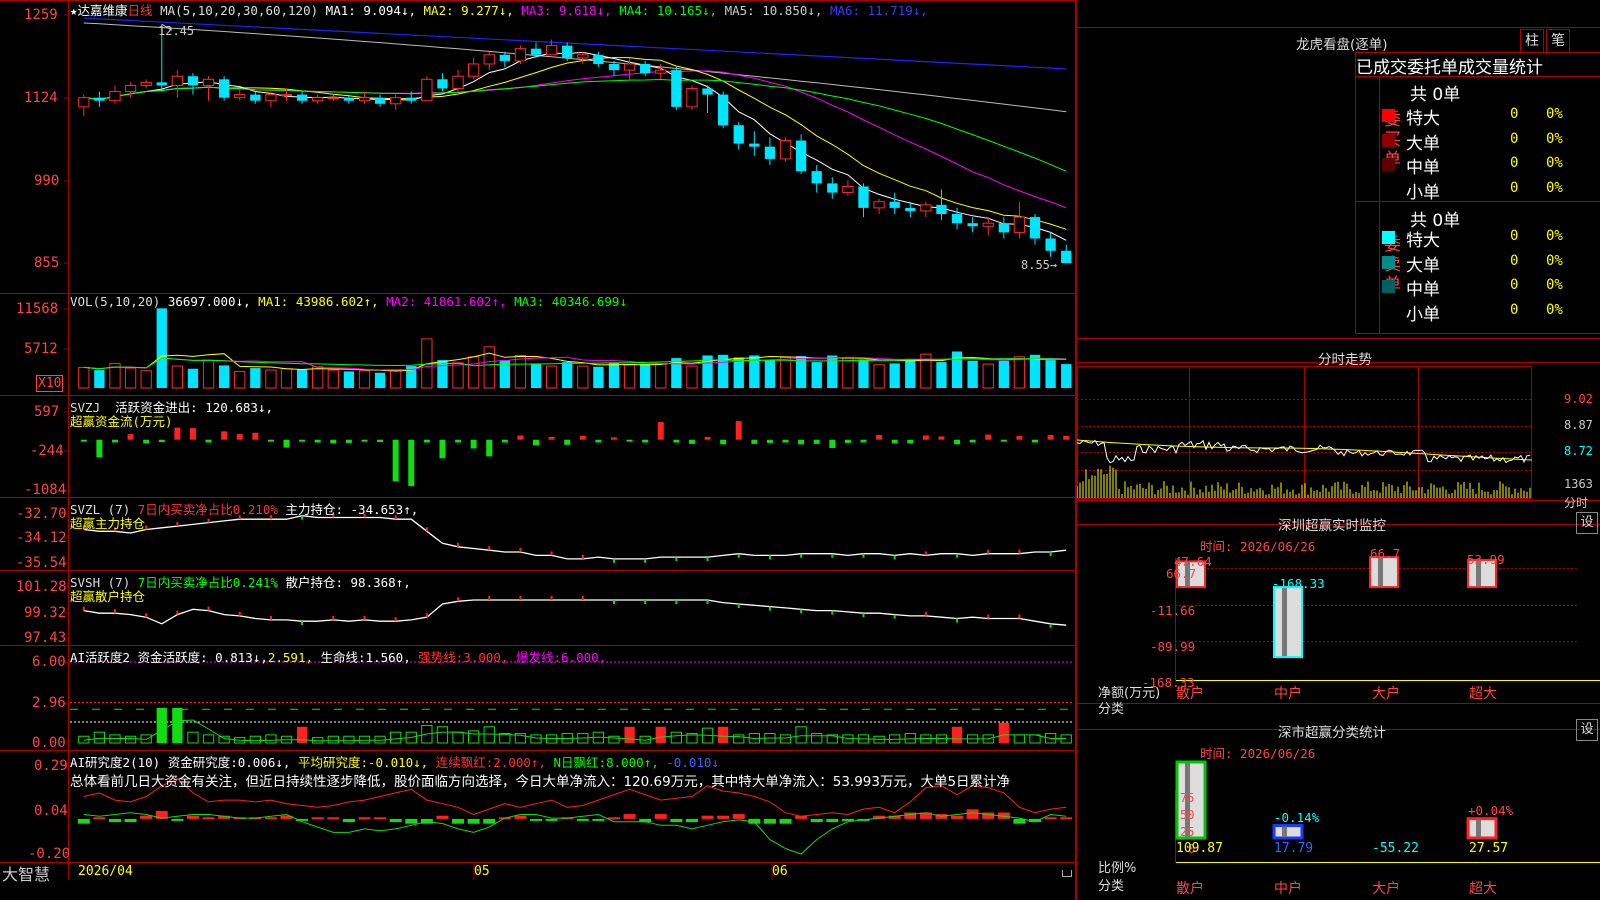 This screenshot has height=900, width=1600. Describe the element at coordinates (1558, 41) in the screenshot. I see `tick-mode-button: 笔` at that location.